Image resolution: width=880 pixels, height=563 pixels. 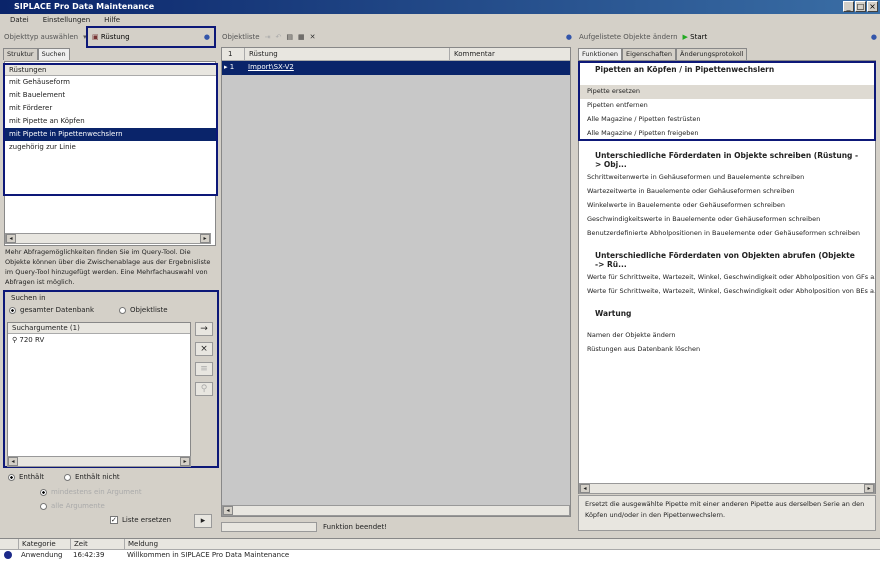 What do you see at coordinates (872, 6) in the screenshot?
I see `close-button: ×` at bounding box center [872, 6].